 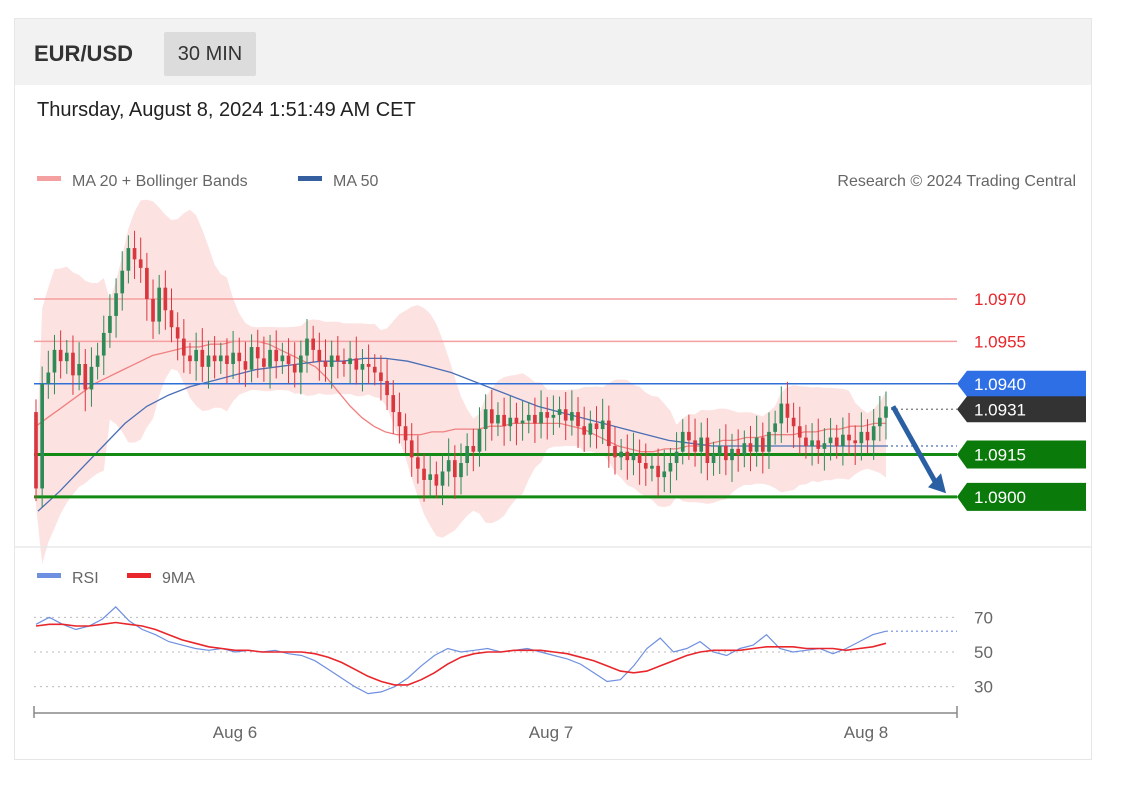 What do you see at coordinates (1000, 384) in the screenshot?
I see `pivot-label: 1.0940` at bounding box center [1000, 384].